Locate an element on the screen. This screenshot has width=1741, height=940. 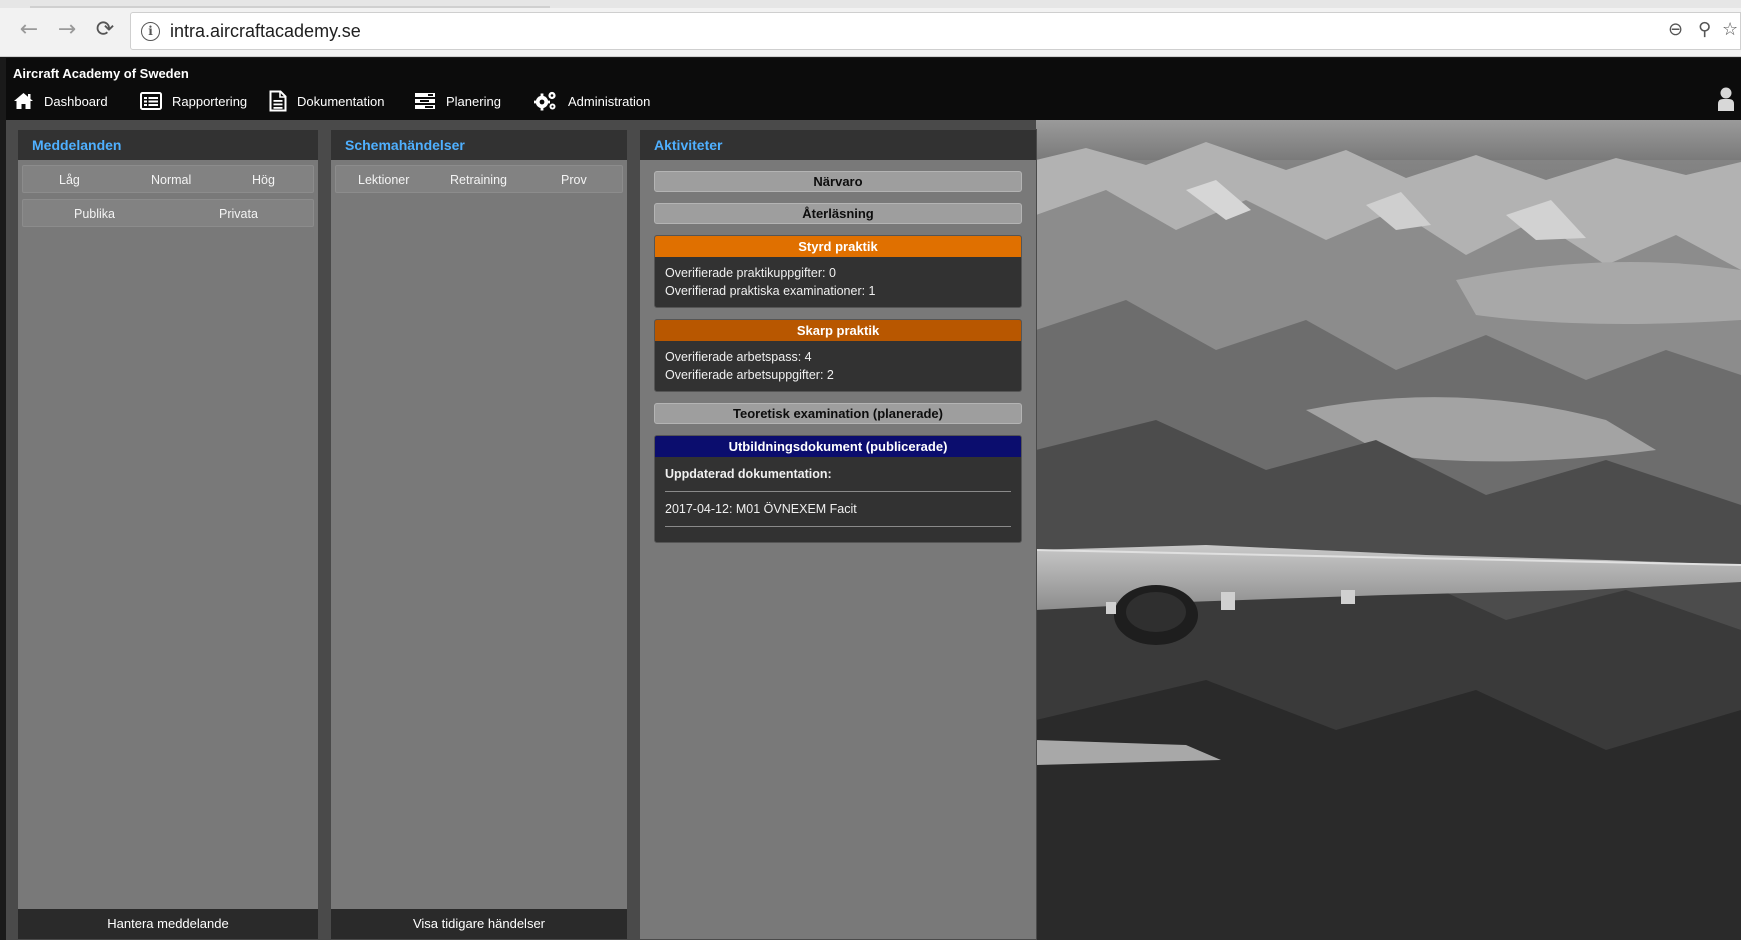
aterlasning-button: Återläsning is located at coordinates (838, 213).